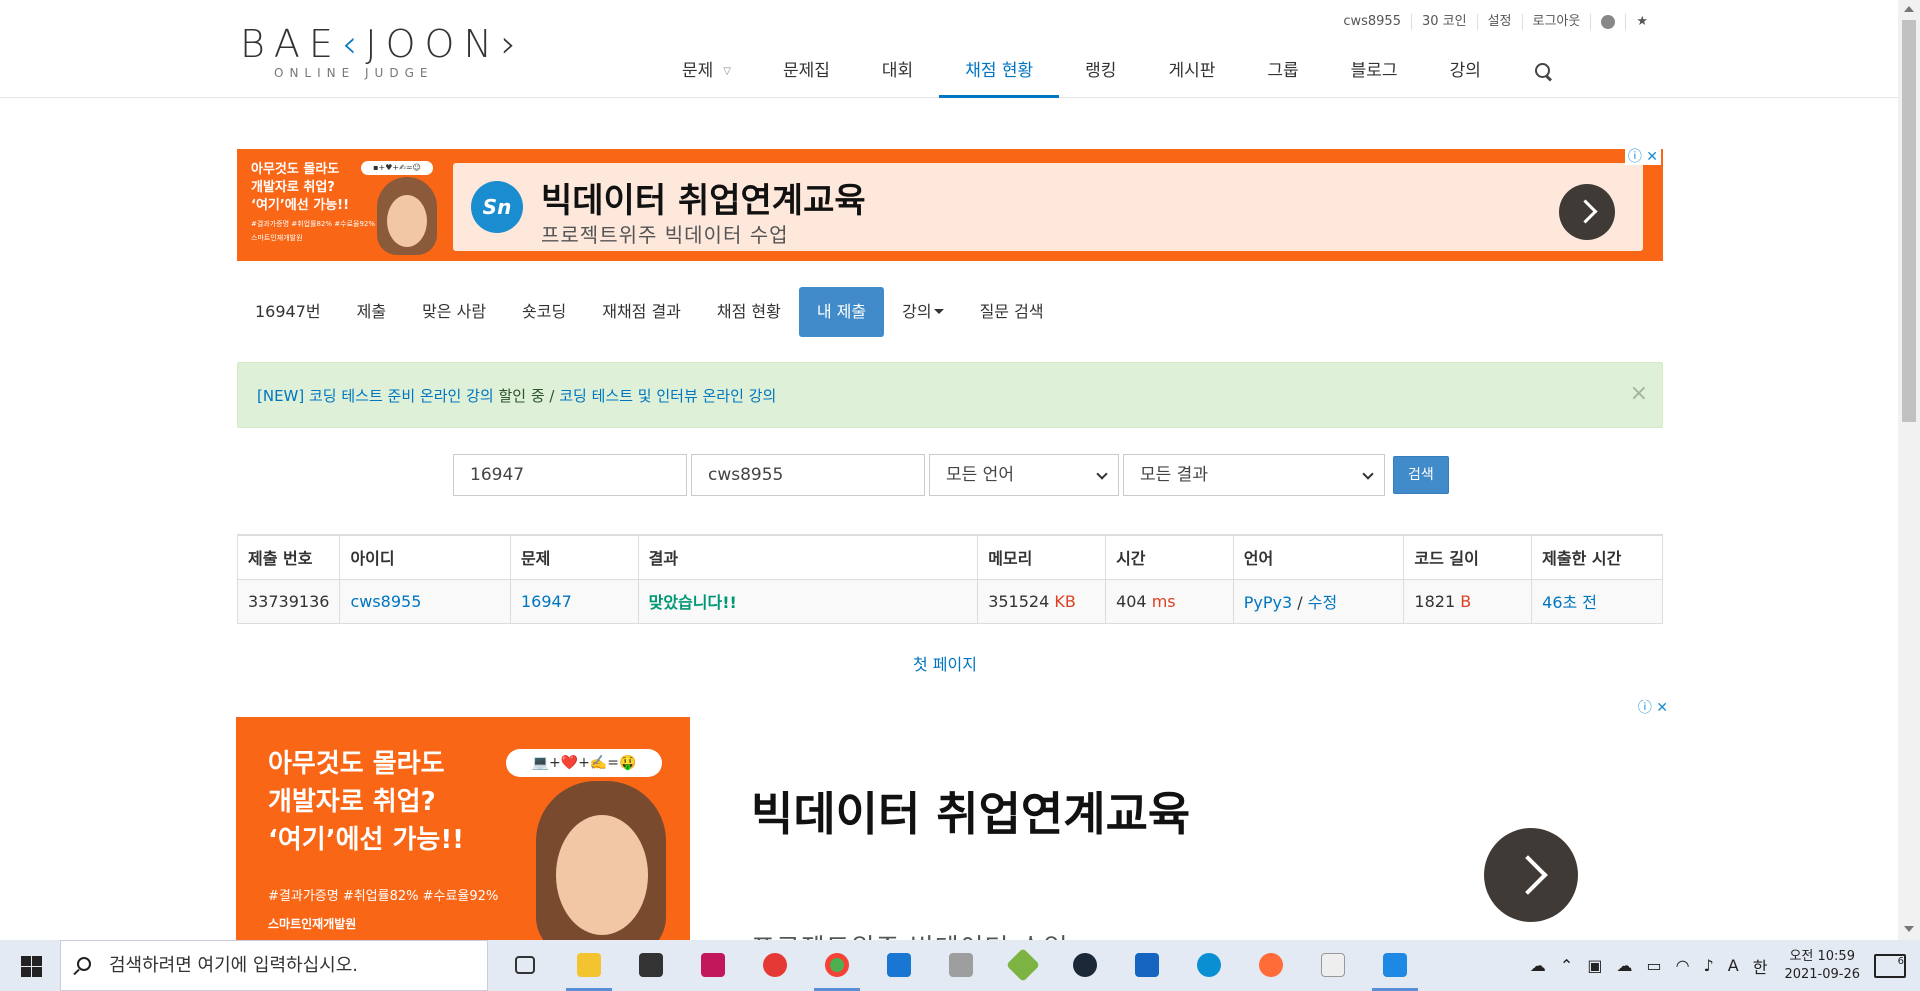 The height and width of the screenshot is (991, 1920). I want to click on col-result: 결과, so click(808, 557).